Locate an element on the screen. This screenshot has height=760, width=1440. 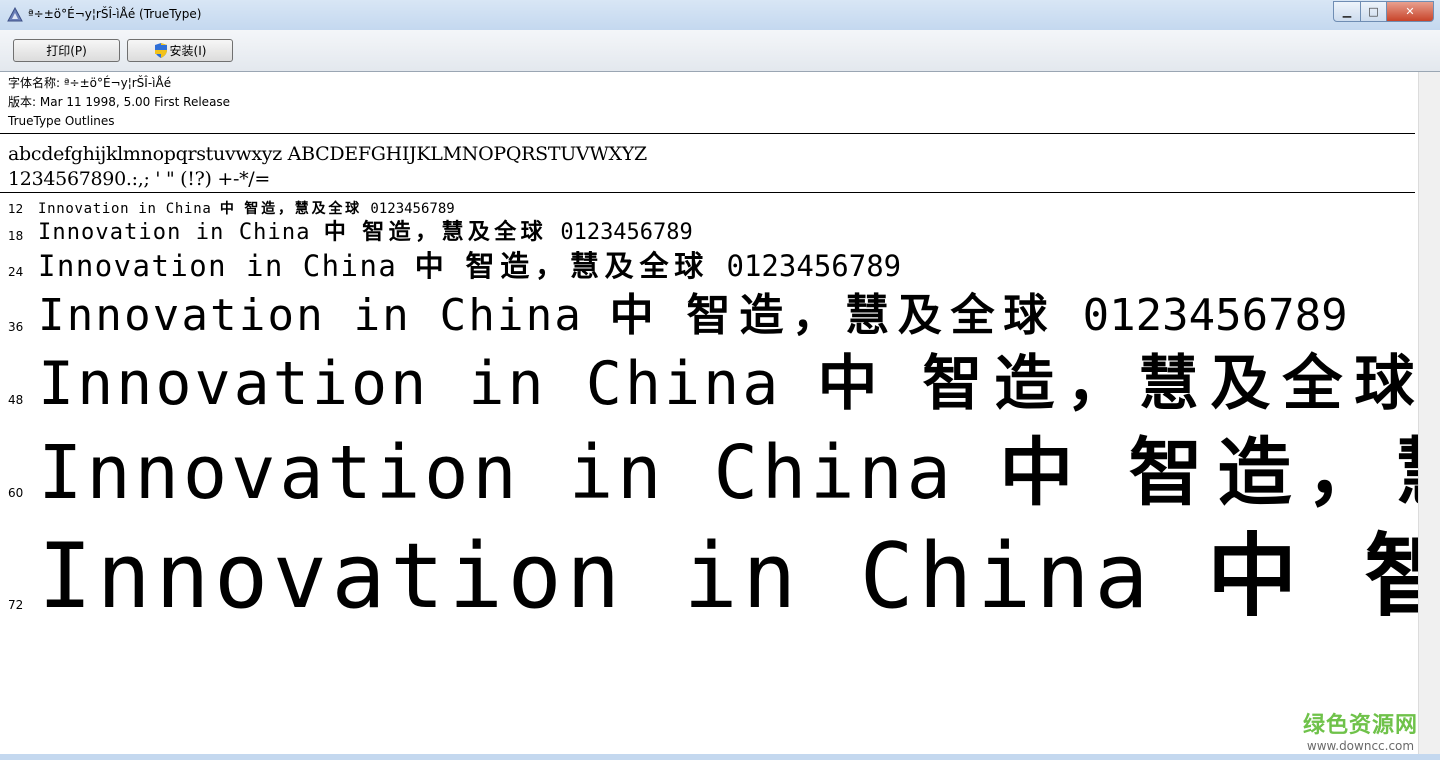
close-button: ✕ is located at coordinates (1410, 11).